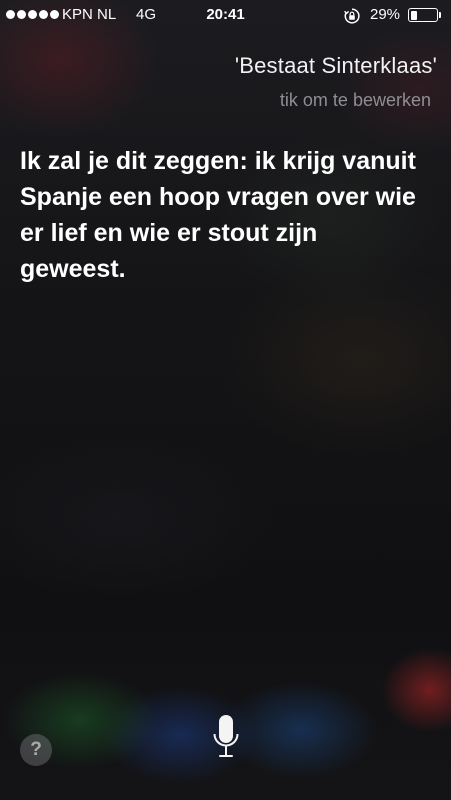  Describe the element at coordinates (385, 14) in the screenshot. I see `battery-percentage: 29%` at that location.